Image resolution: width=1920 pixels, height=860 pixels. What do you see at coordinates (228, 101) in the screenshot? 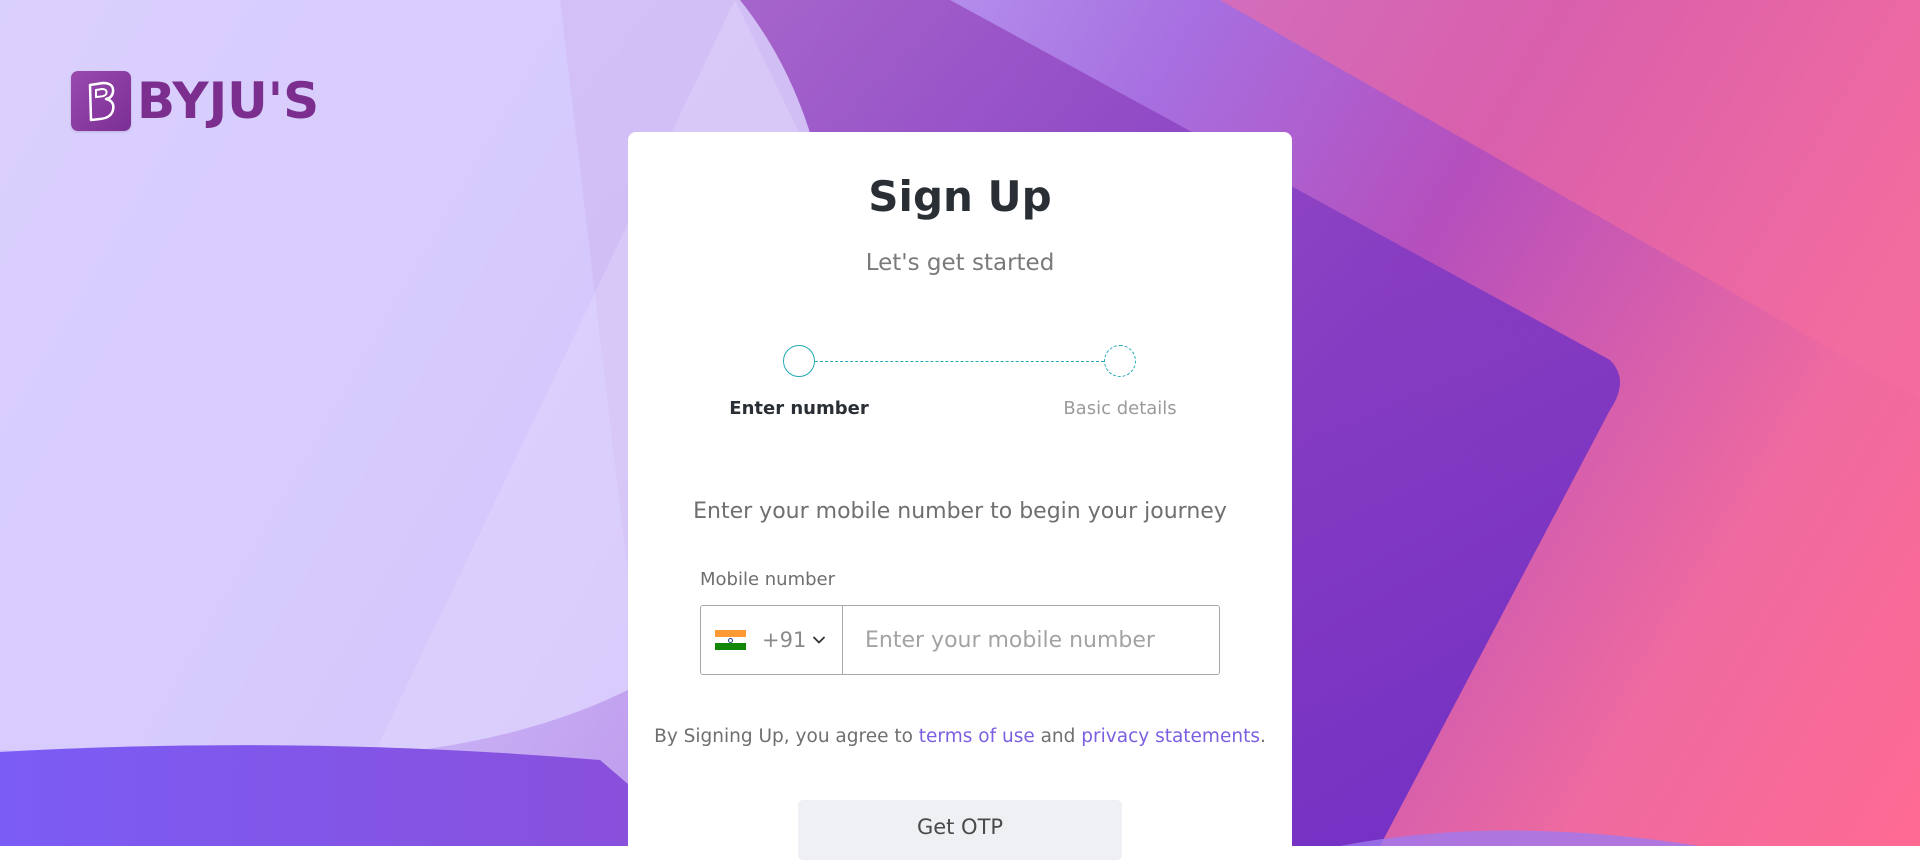
I see `brand-name: BYJU'S` at bounding box center [228, 101].